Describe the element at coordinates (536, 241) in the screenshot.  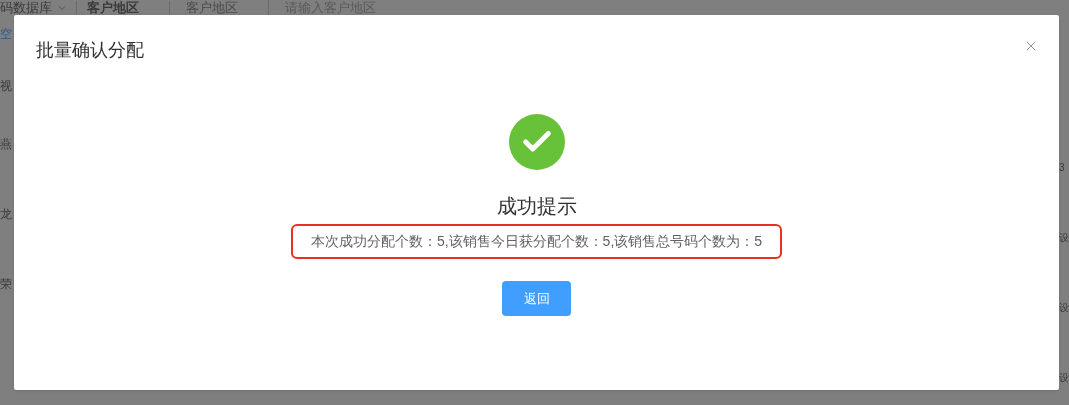
I see `result-message: 本次成功分配个数：5,该销售今日获分配个数：5,该销售总号码个数为：5` at that location.